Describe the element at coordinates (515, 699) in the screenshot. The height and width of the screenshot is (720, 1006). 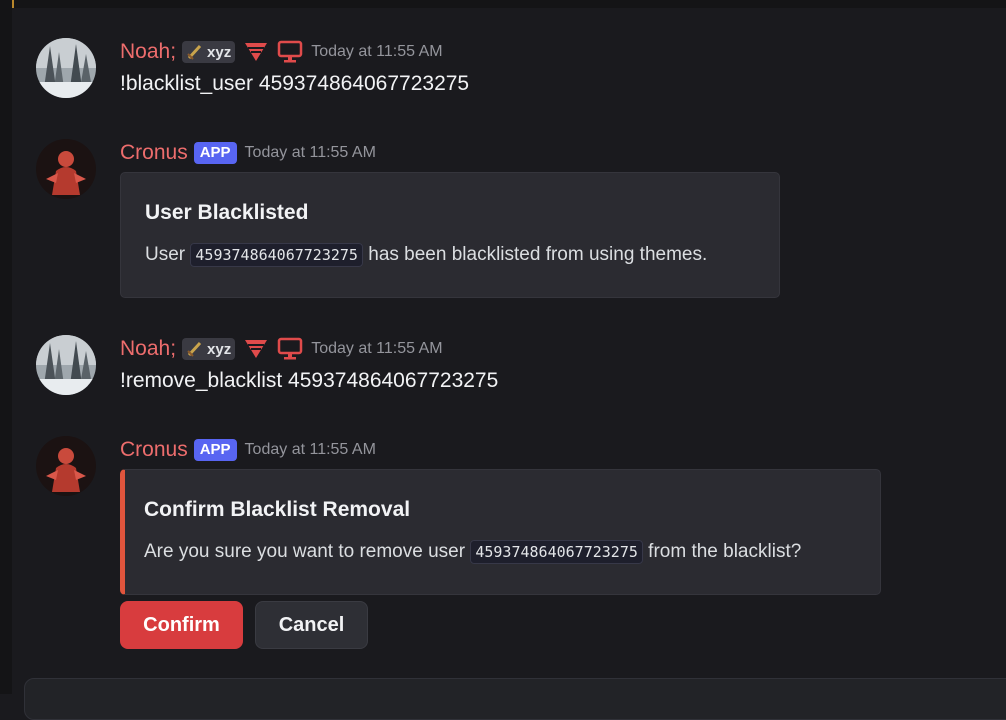
I see `message-composer` at that location.